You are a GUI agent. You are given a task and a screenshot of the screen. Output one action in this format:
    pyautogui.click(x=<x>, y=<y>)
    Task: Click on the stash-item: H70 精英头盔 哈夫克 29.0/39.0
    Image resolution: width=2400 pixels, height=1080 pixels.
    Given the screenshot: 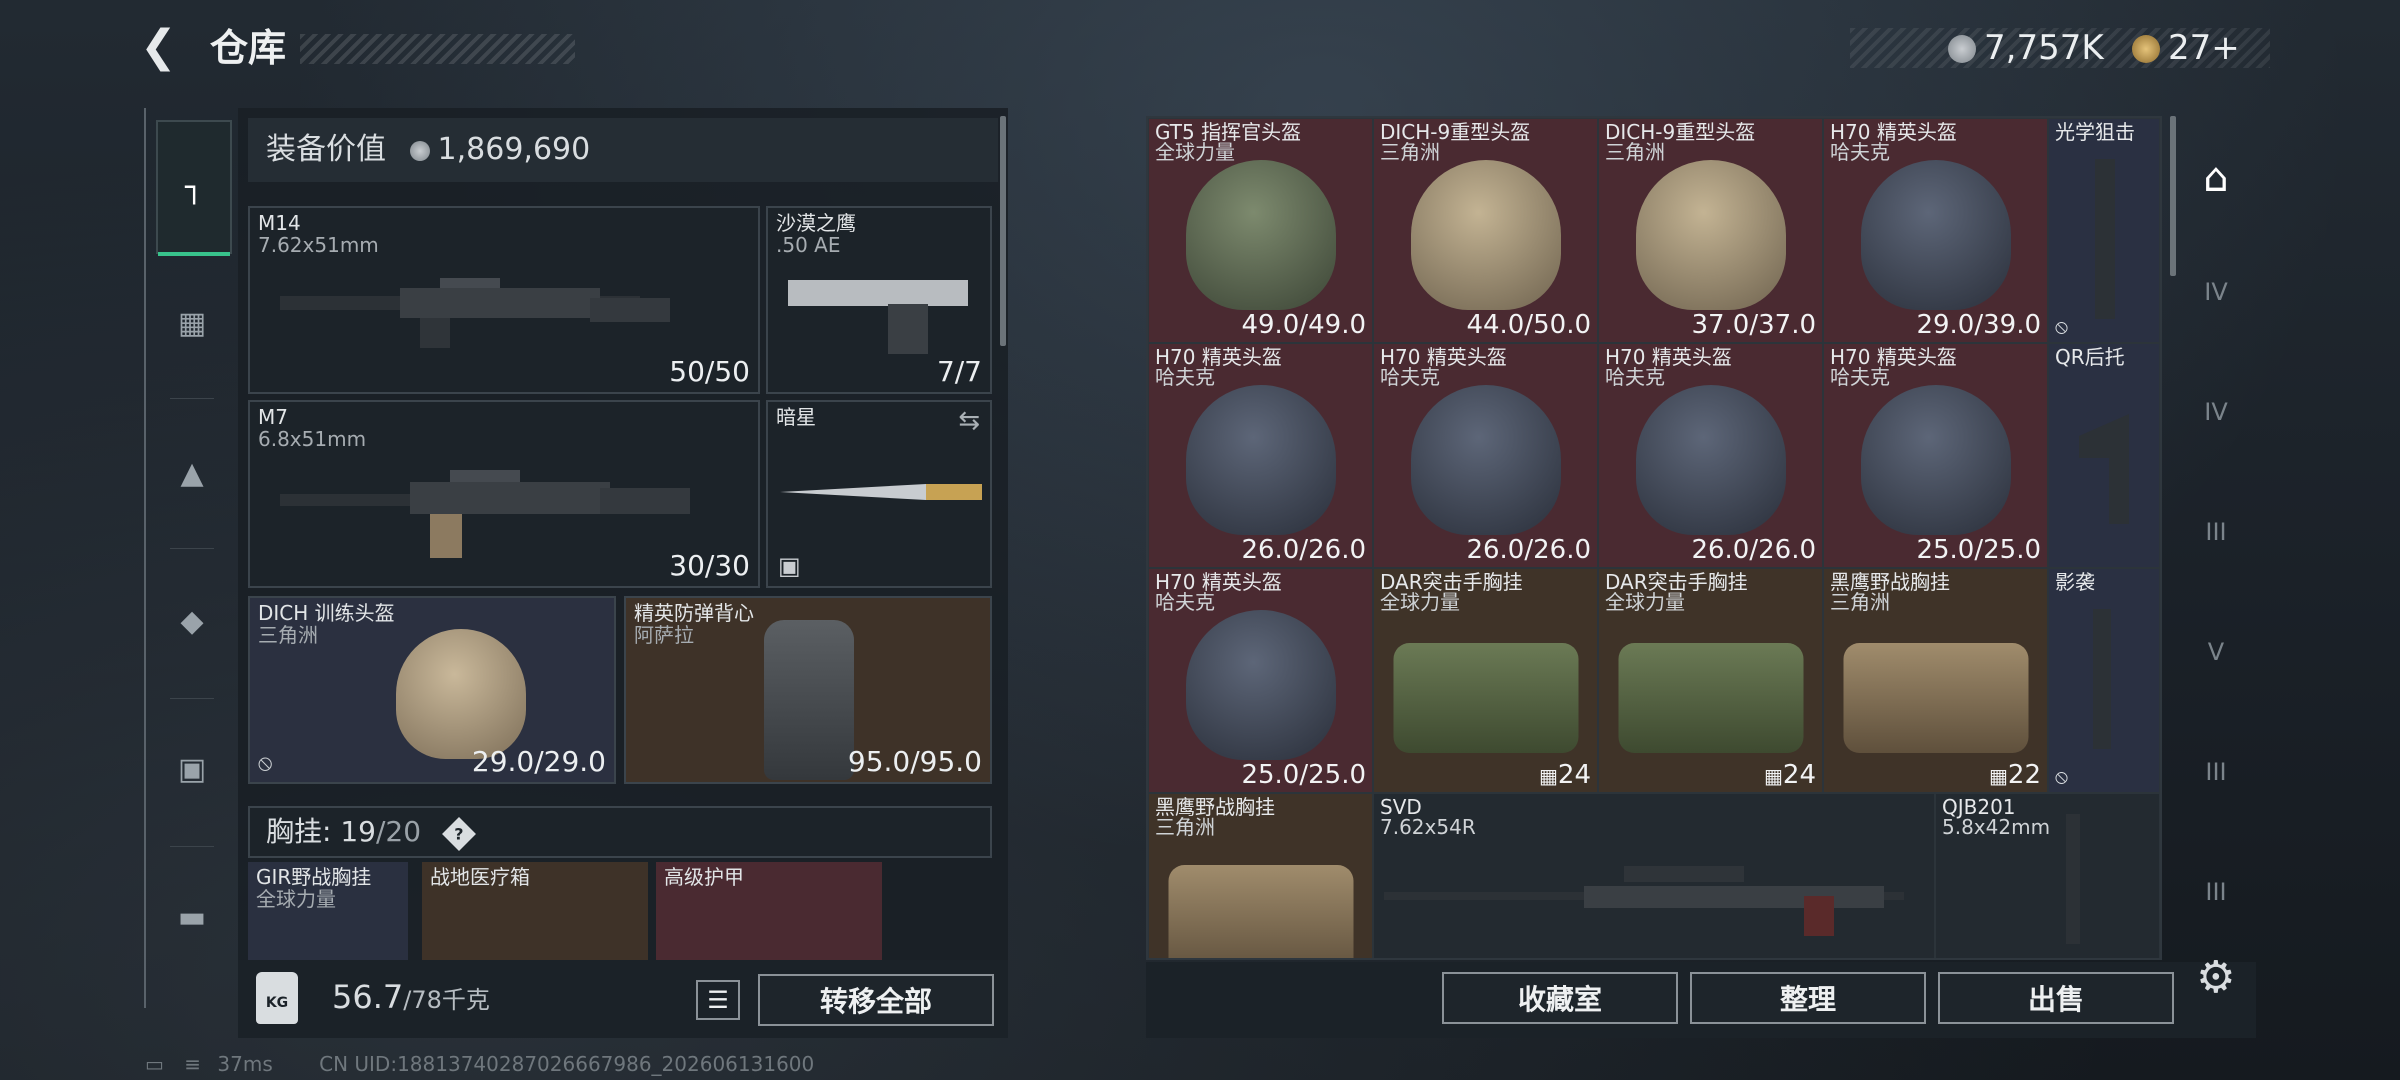 What is the action you would take?
    pyautogui.click(x=1935, y=230)
    